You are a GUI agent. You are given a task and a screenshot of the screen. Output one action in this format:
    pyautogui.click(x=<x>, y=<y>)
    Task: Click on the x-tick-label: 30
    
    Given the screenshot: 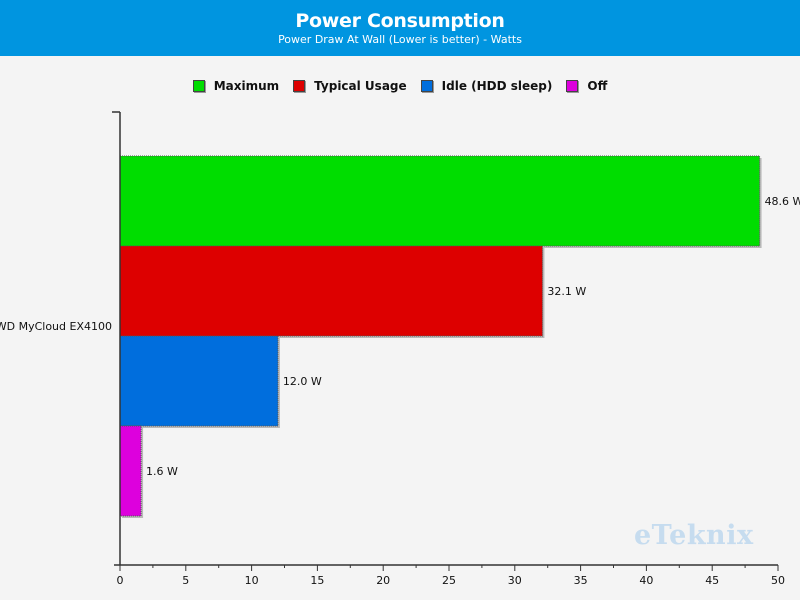 What is the action you would take?
    pyautogui.click(x=515, y=580)
    